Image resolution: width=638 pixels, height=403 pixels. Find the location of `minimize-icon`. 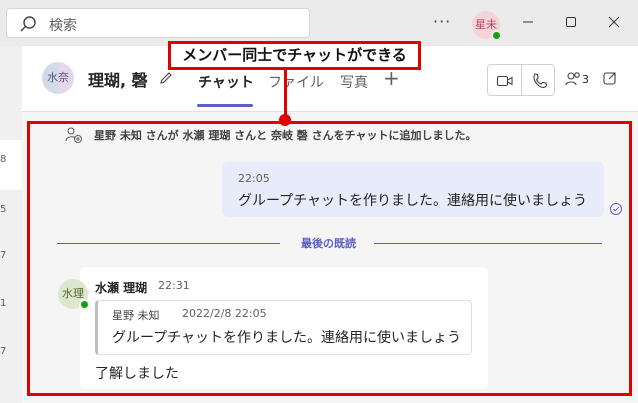

minimize-icon is located at coordinates (528, 22).